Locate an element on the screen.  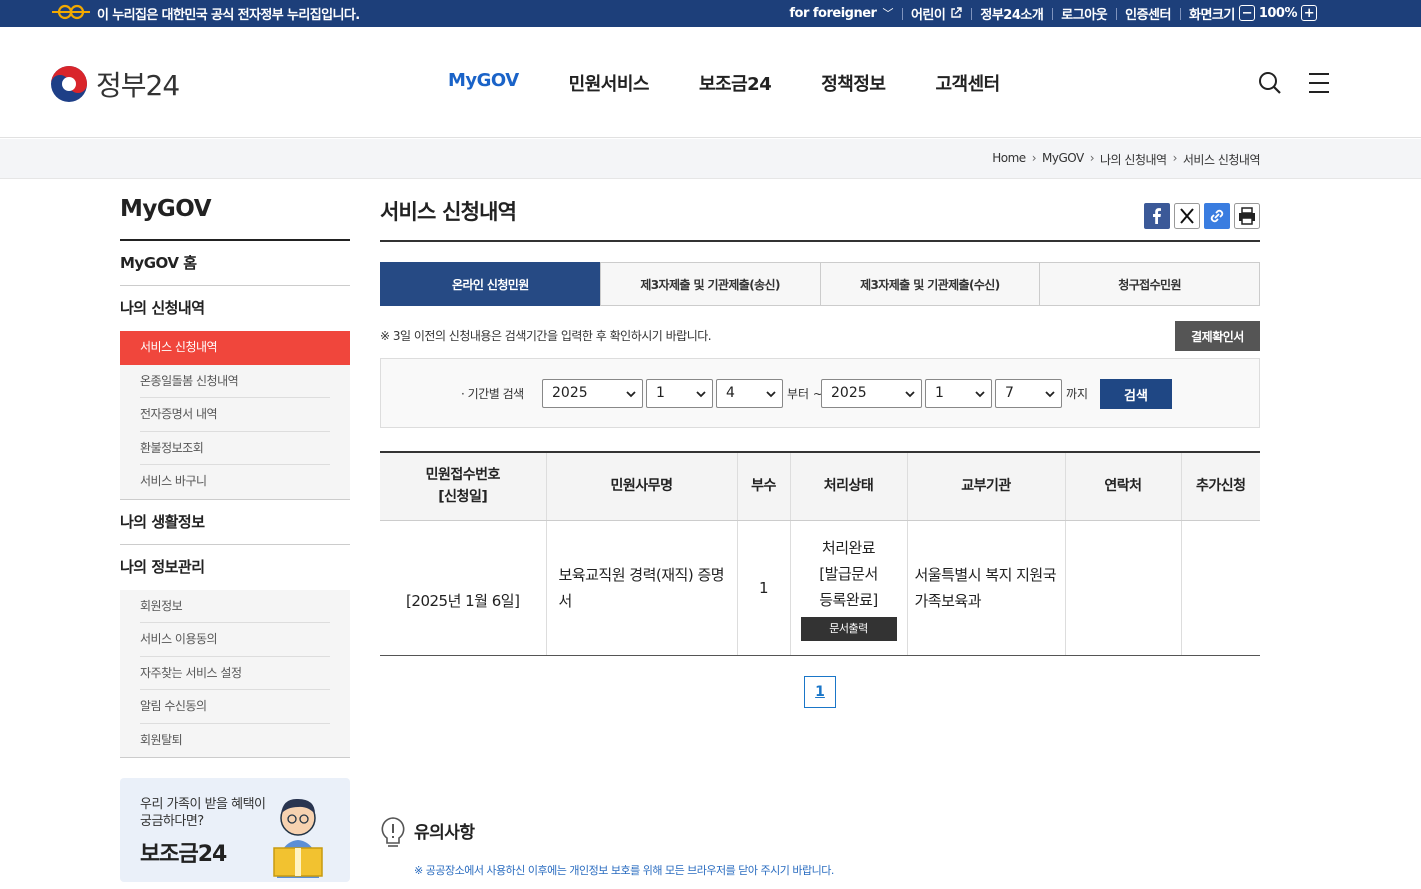
sidebar-item-withdraw: 회원탈퇴 is located at coordinates (235, 741).